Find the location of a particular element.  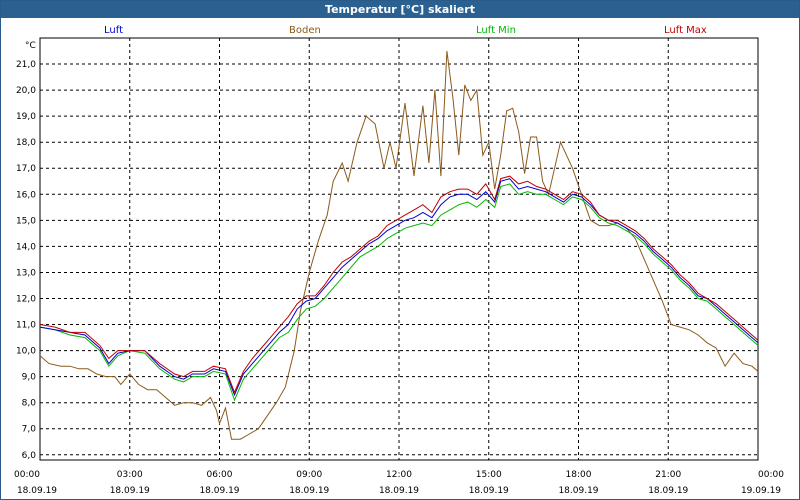

y-tick-label: 6,0 is located at coordinates (29, 456).